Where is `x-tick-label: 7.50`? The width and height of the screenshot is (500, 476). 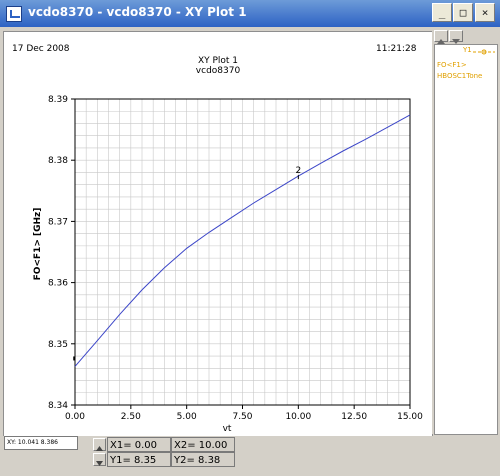
x-tick-label: 7.50 is located at coordinates (242, 417).